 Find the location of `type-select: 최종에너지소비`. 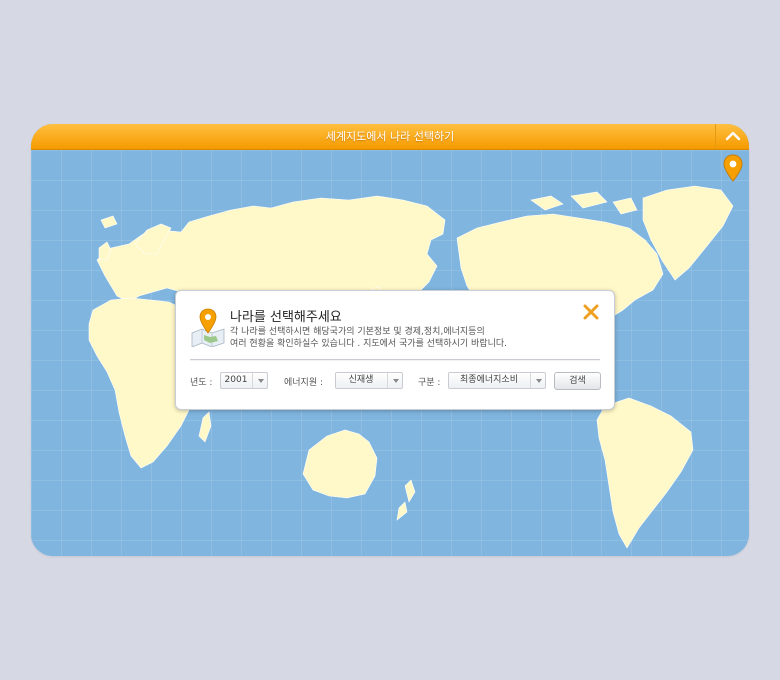

type-select: 최종에너지소비 is located at coordinates (497, 380).